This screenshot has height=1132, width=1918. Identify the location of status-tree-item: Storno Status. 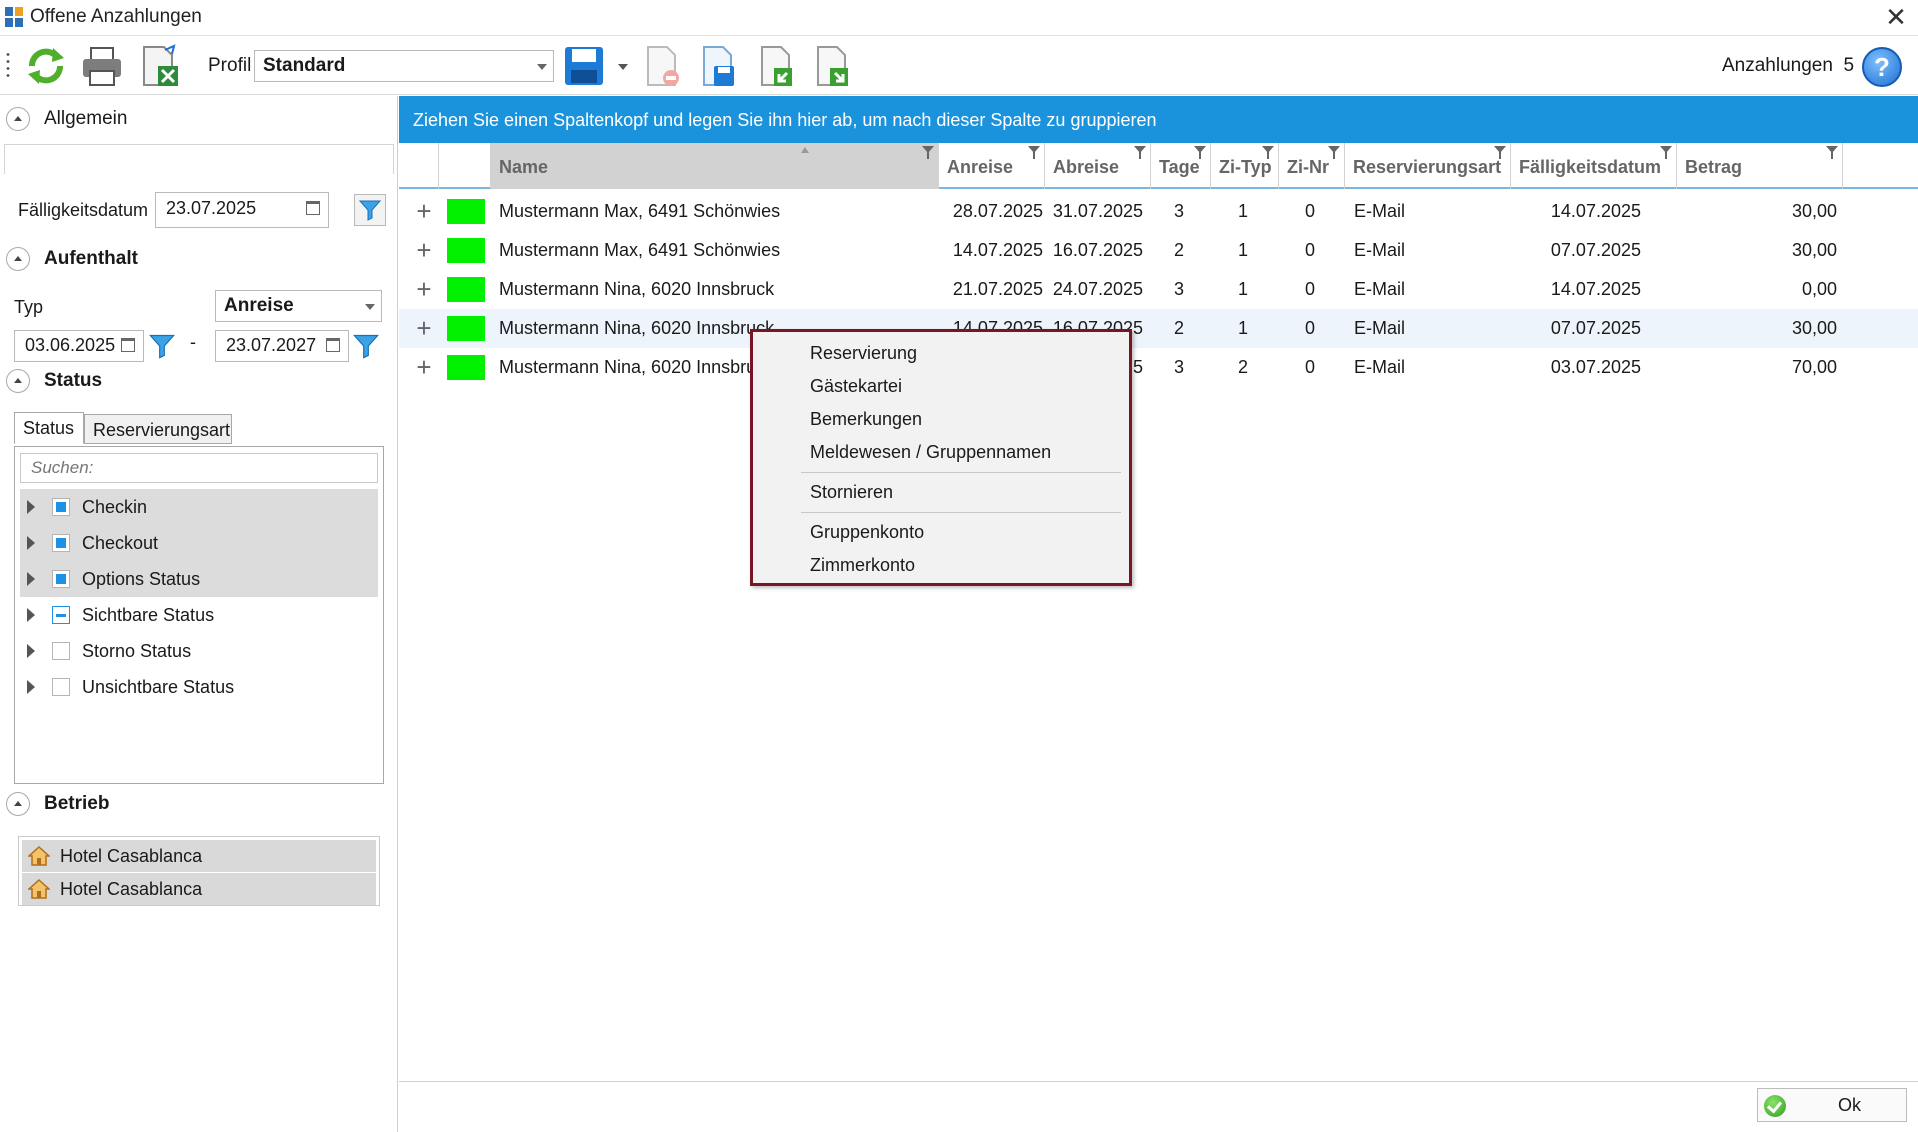
(199, 651).